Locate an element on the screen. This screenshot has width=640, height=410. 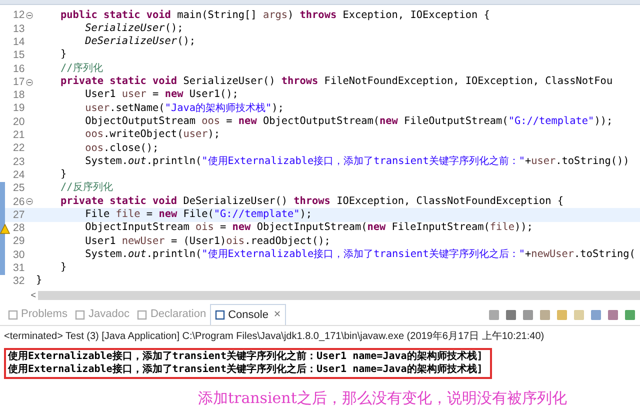
code-line: //反序列化 is located at coordinates (86, 188).